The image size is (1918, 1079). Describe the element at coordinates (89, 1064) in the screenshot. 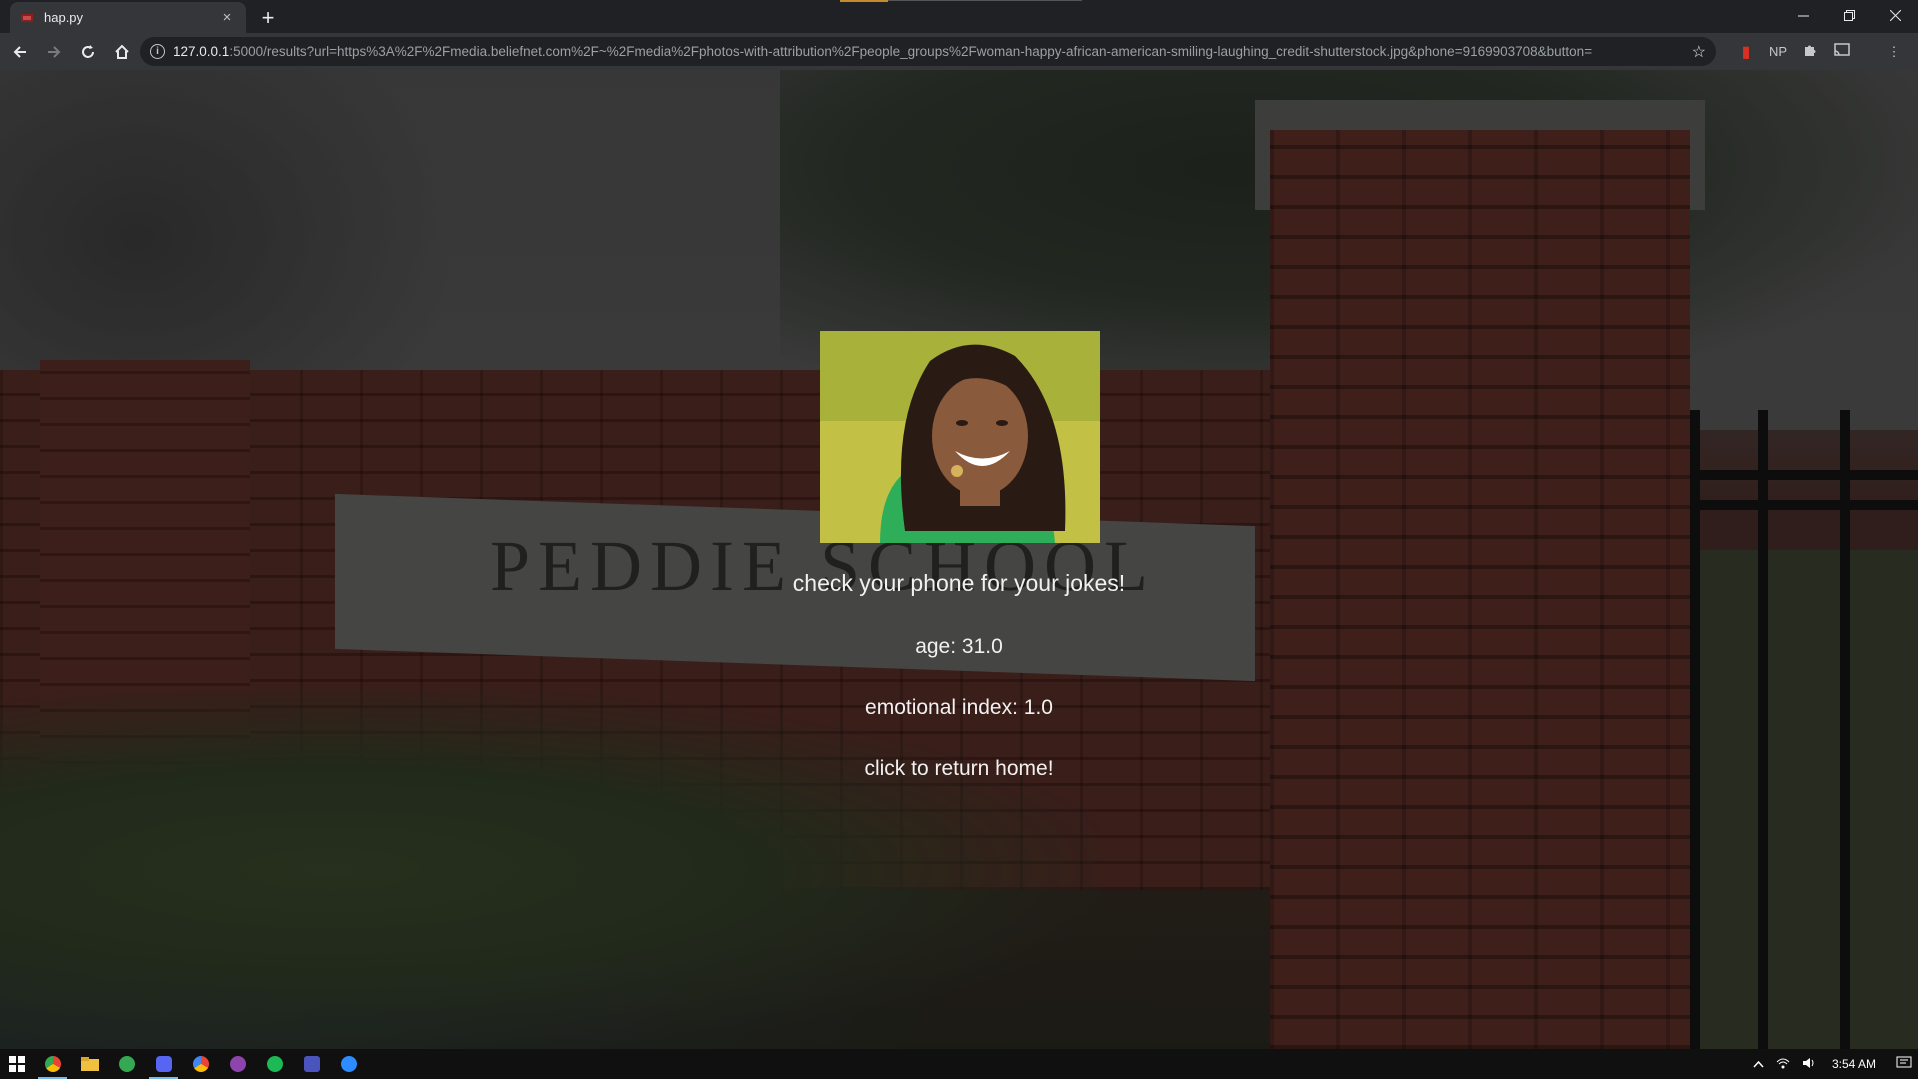

I see `file-explorer-taskbar-icon` at that location.